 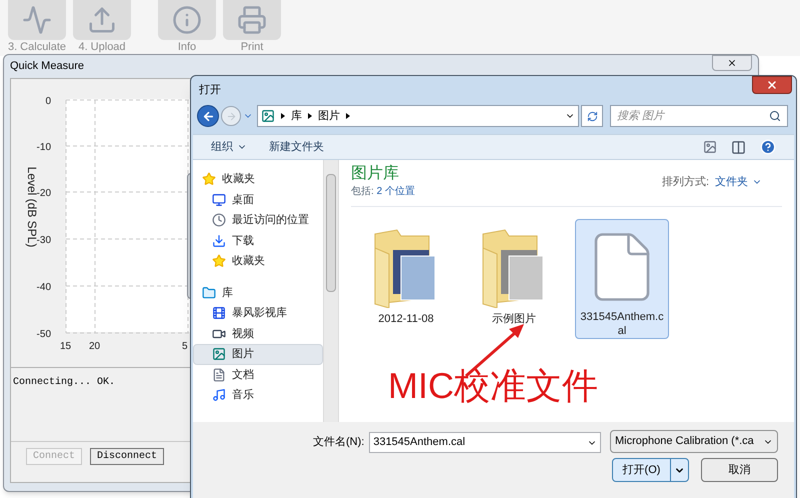 I want to click on file-item: 2012-11-08, so click(x=406, y=279).